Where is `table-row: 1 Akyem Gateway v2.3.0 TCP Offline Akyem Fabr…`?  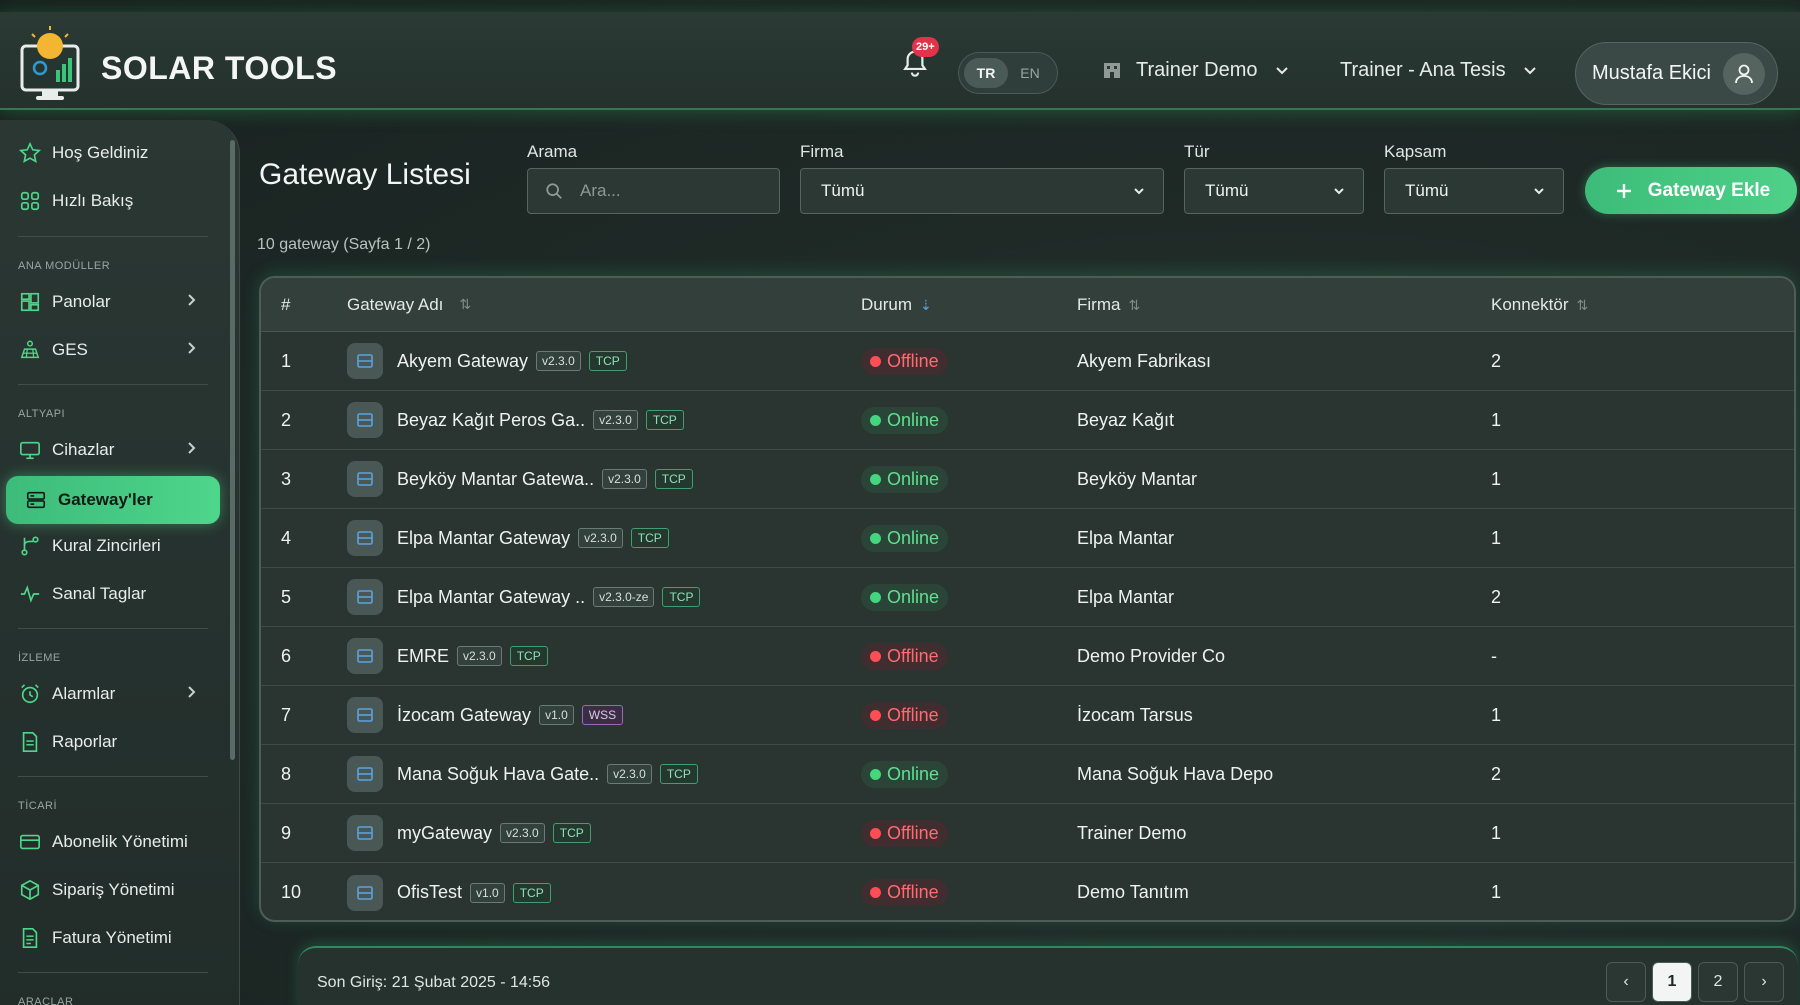
table-row: 1 Akyem Gateway v2.3.0 TCP Offline Akyem Fabr… is located at coordinates (1027, 361).